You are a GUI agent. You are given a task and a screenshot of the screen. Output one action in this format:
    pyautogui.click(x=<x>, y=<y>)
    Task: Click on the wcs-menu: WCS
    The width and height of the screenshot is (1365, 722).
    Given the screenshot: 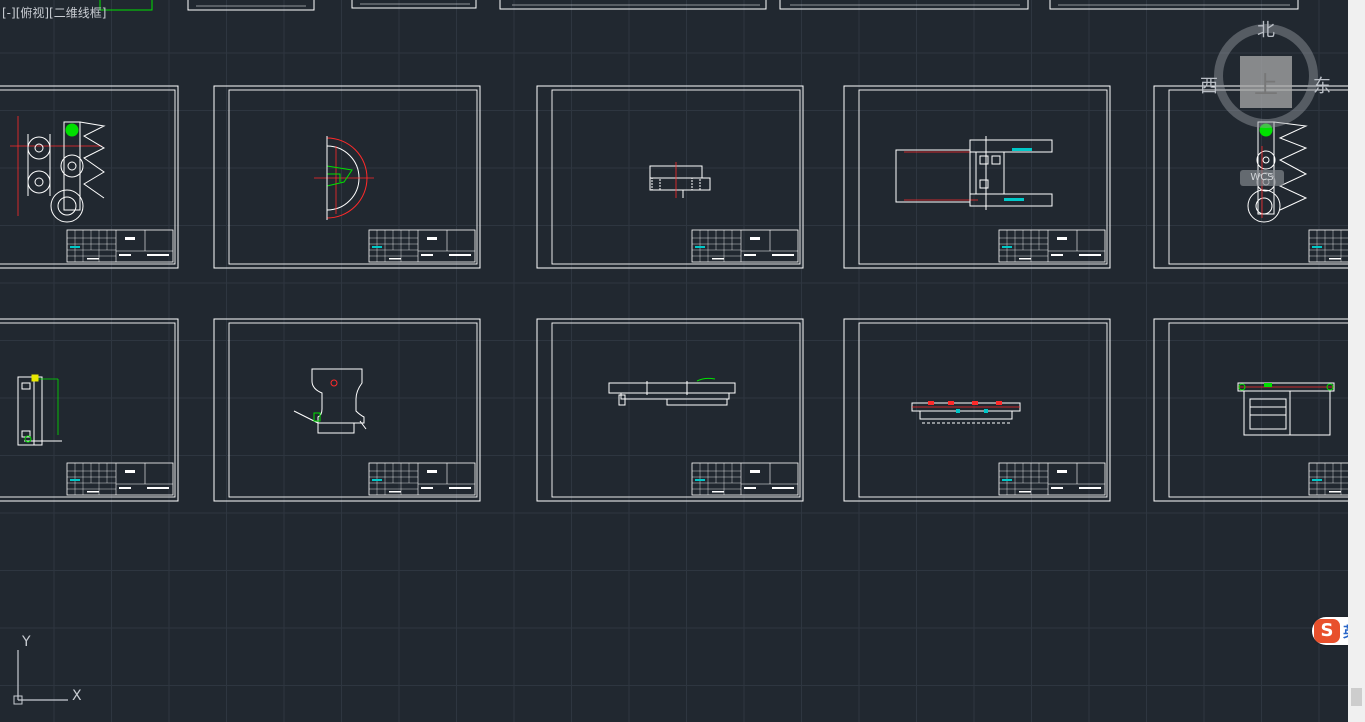 What is the action you would take?
    pyautogui.click(x=1262, y=178)
    